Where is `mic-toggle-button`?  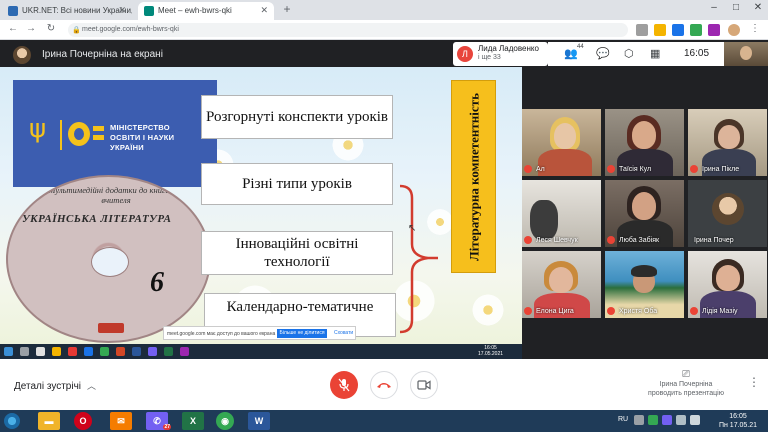 mic-toggle-button is located at coordinates (344, 385).